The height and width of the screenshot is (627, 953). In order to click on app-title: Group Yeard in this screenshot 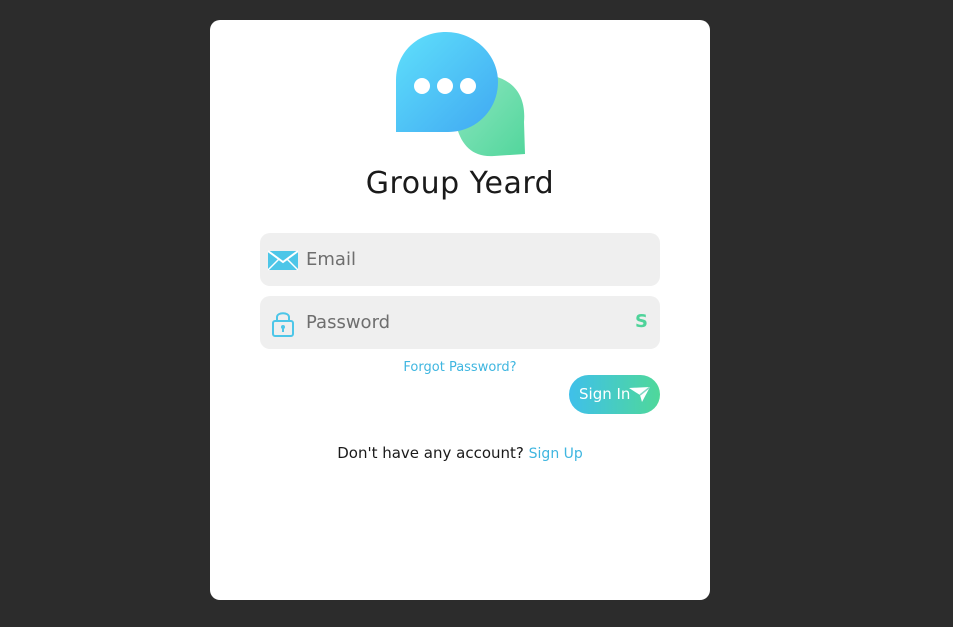, I will do `click(460, 183)`.